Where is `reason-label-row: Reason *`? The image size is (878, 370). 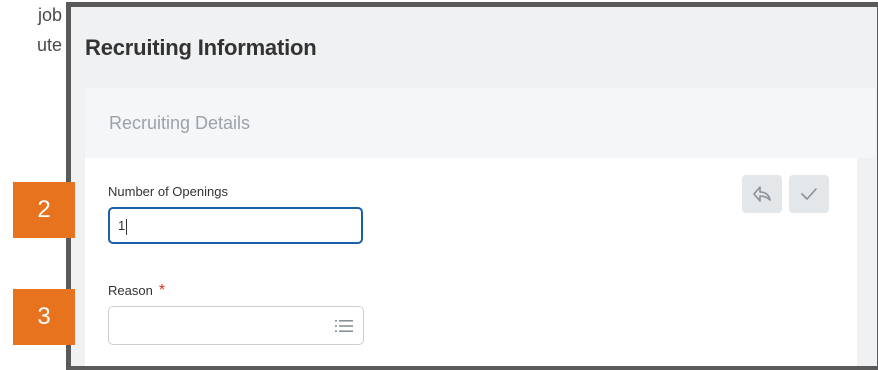
reason-label-row: Reason * is located at coordinates (136, 291).